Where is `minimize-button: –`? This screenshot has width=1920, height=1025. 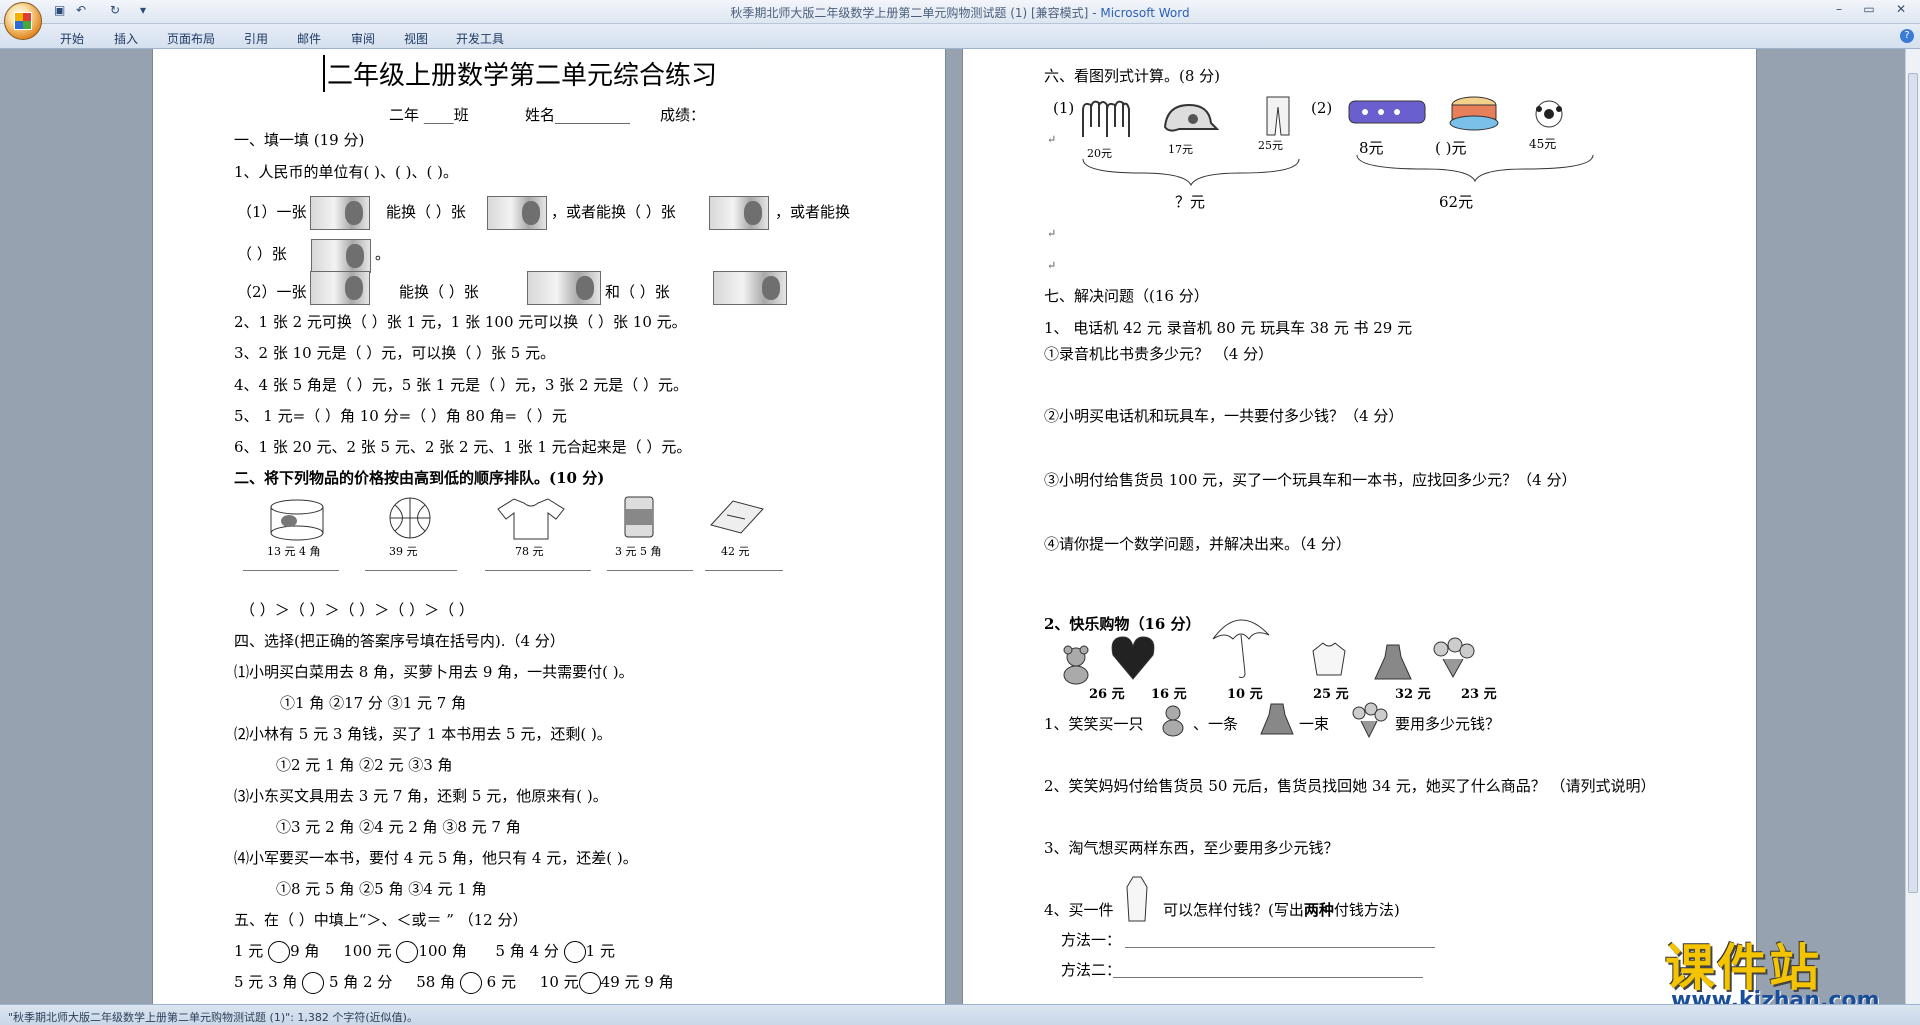
minimize-button: – is located at coordinates (1839, 11).